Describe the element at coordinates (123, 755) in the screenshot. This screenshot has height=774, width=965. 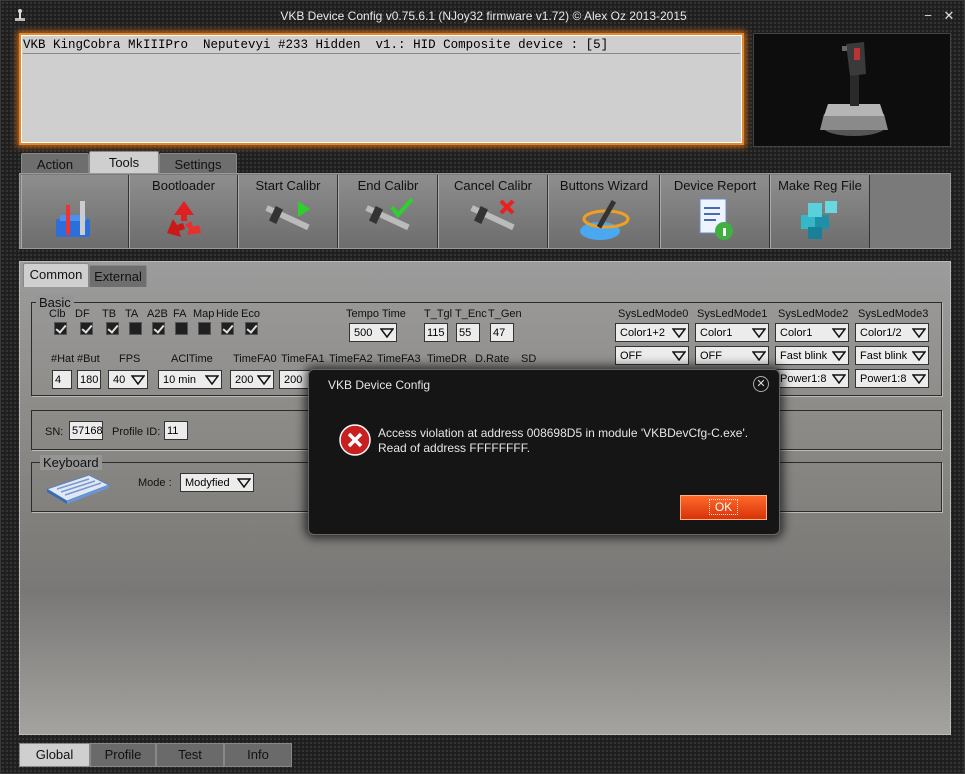
I see `tab-profile: Profile` at that location.